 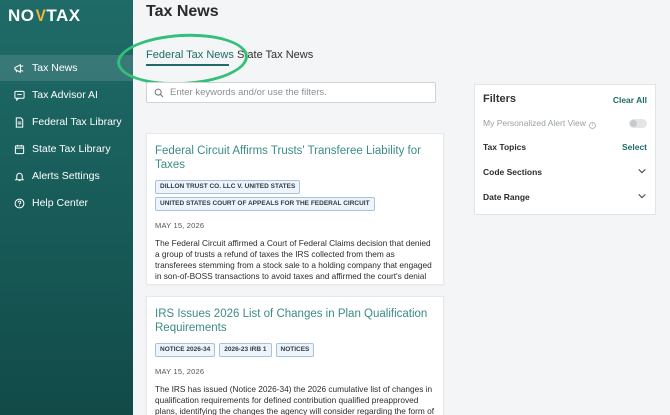 What do you see at coordinates (19, 122) in the screenshot?
I see `document-icon` at bounding box center [19, 122].